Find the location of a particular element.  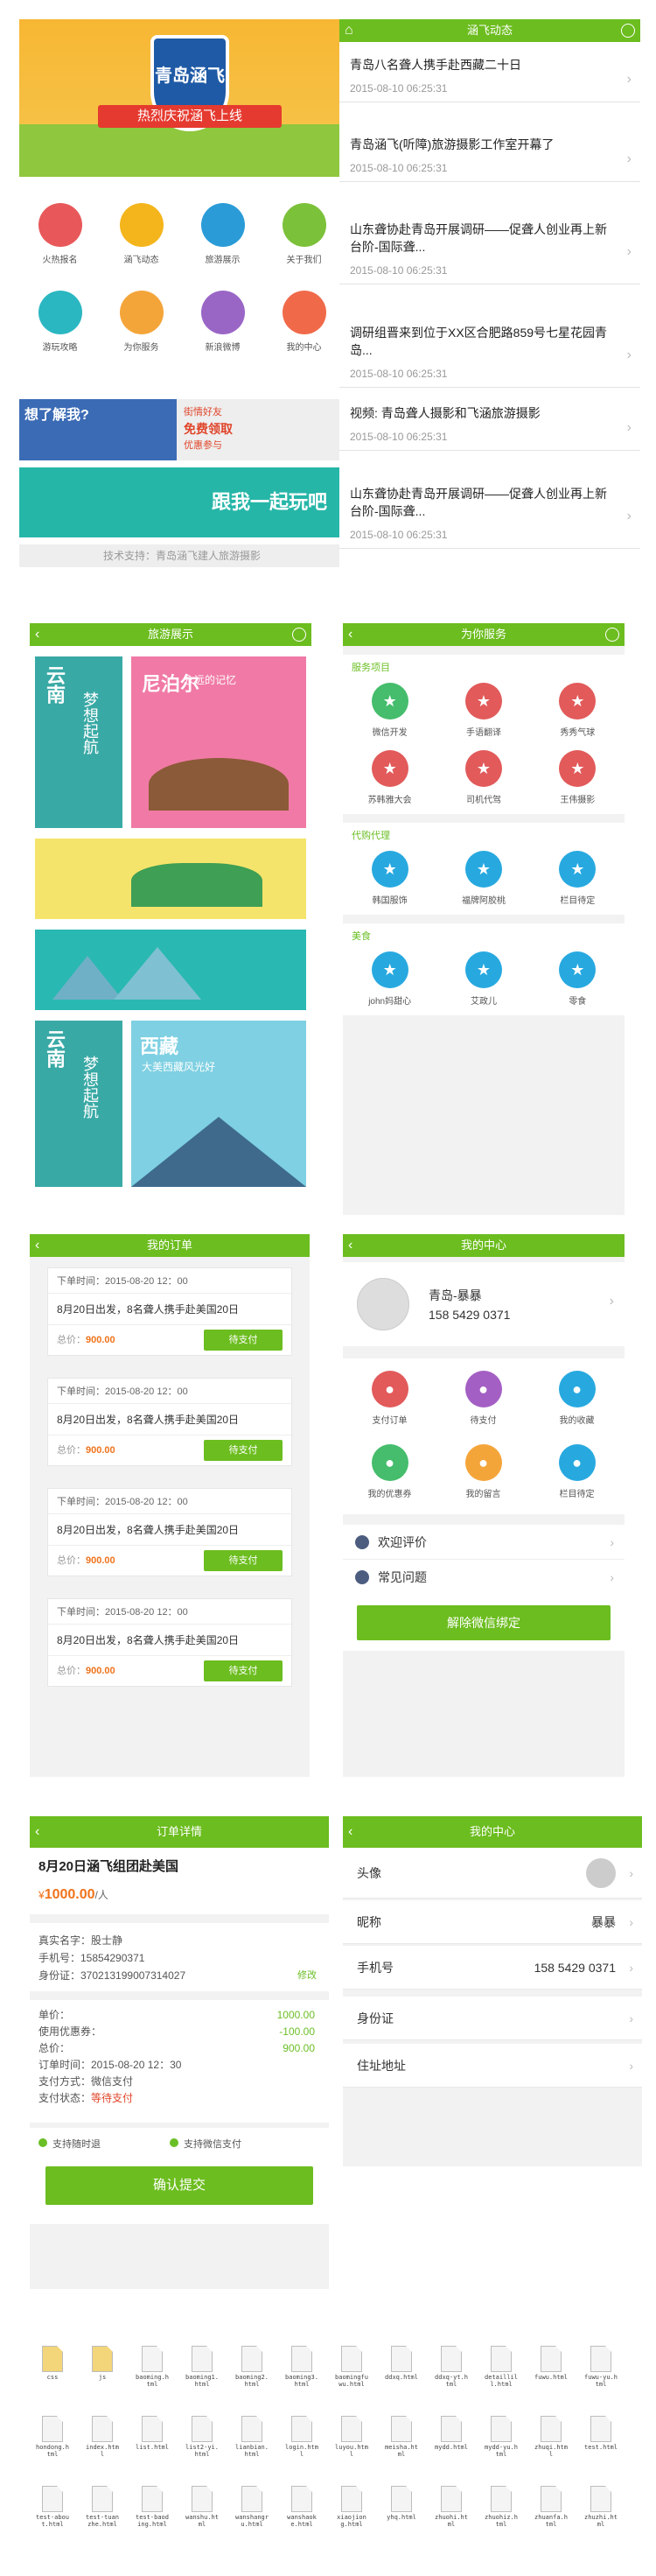

news-item: 青岛涵飞(听障)旅游摄影工作室开幕了 2015-08-10 06:25:31 › is located at coordinates (490, 154).